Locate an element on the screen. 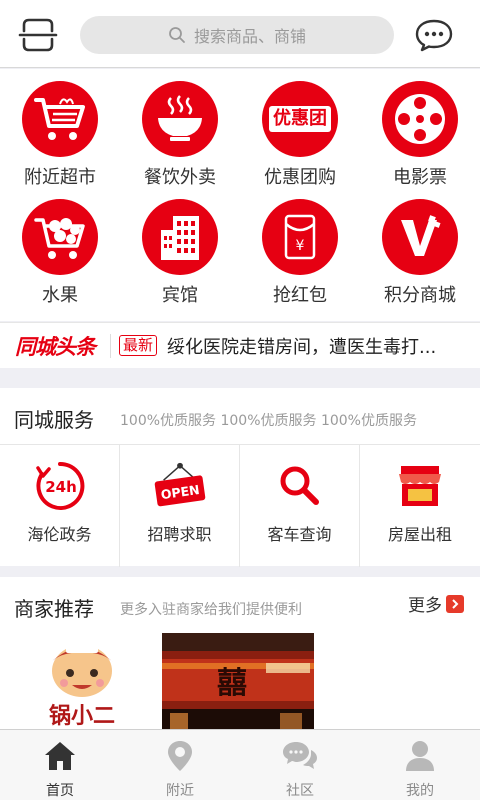  search-placeholder: 搜索商品、商铺 is located at coordinates (249, 36).